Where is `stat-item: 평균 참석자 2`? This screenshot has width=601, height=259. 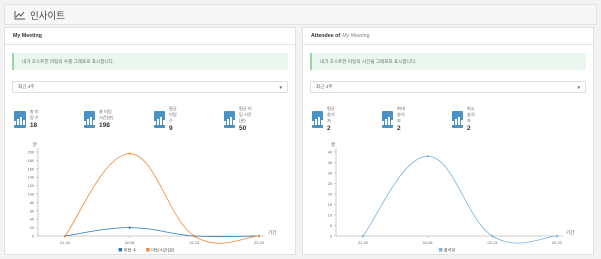 stat-item: 평균 참석자 2 is located at coordinates (324, 119).